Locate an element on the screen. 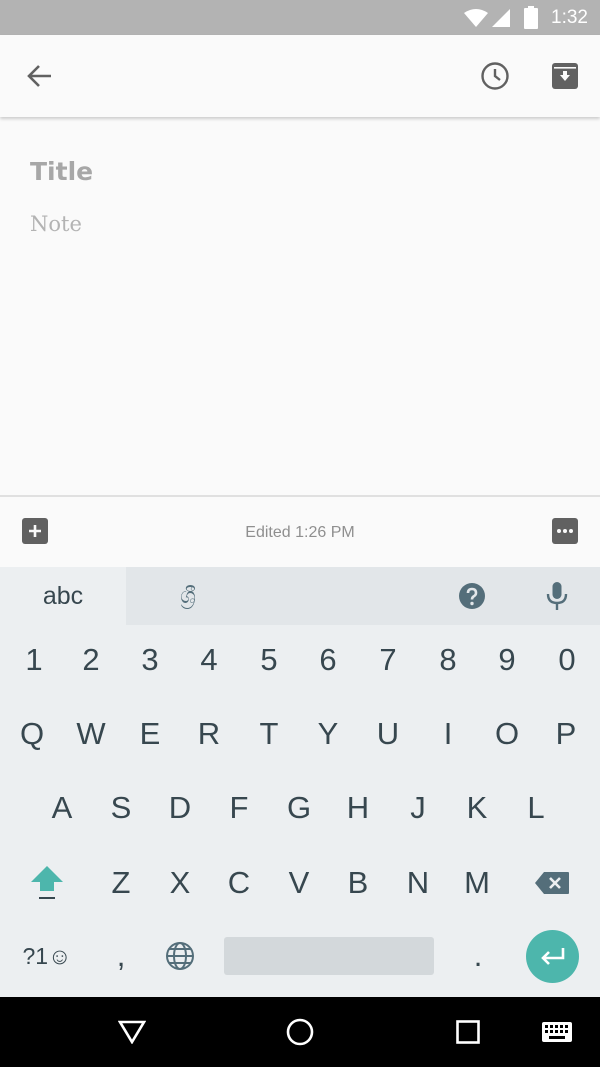 Image resolution: width=600 pixels, height=1067 pixels. key-n: N is located at coordinates (418, 883).